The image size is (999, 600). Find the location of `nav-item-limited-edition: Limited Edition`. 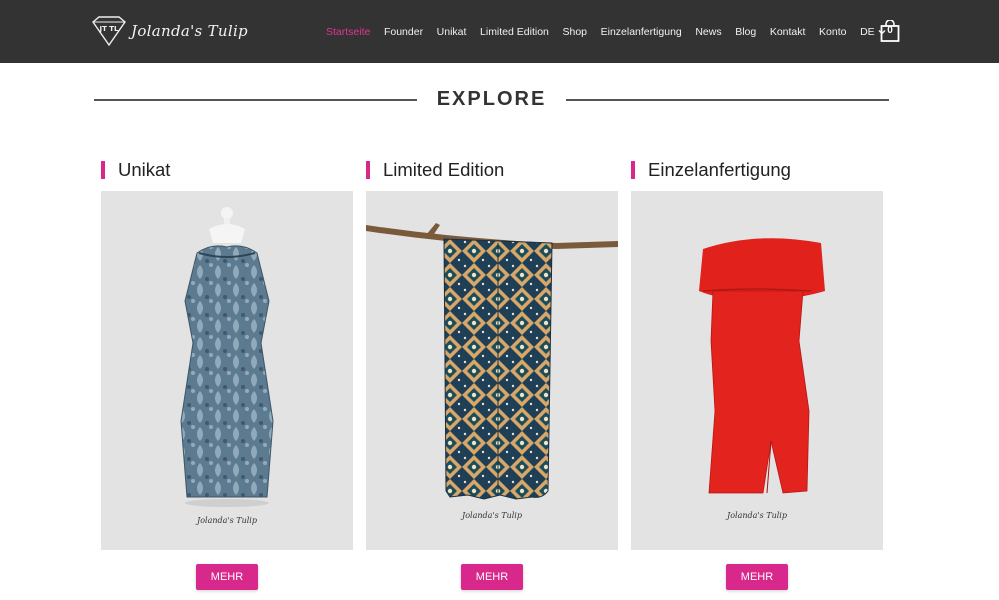

nav-item-limited-edition: Limited Edition is located at coordinates (514, 32).